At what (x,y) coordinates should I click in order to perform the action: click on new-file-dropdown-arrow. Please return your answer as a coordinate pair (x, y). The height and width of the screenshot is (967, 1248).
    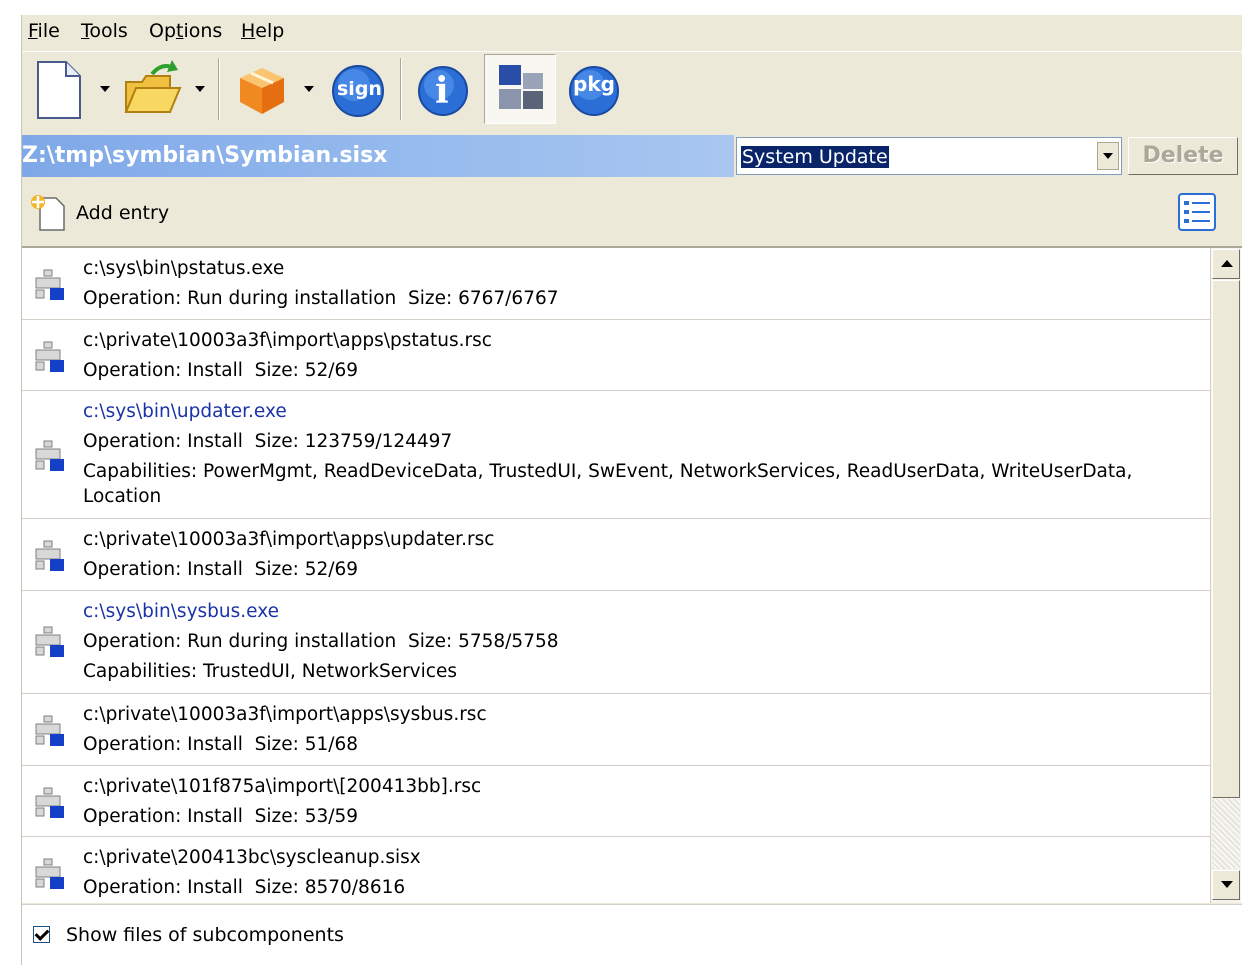
    Looking at the image, I should click on (105, 89).